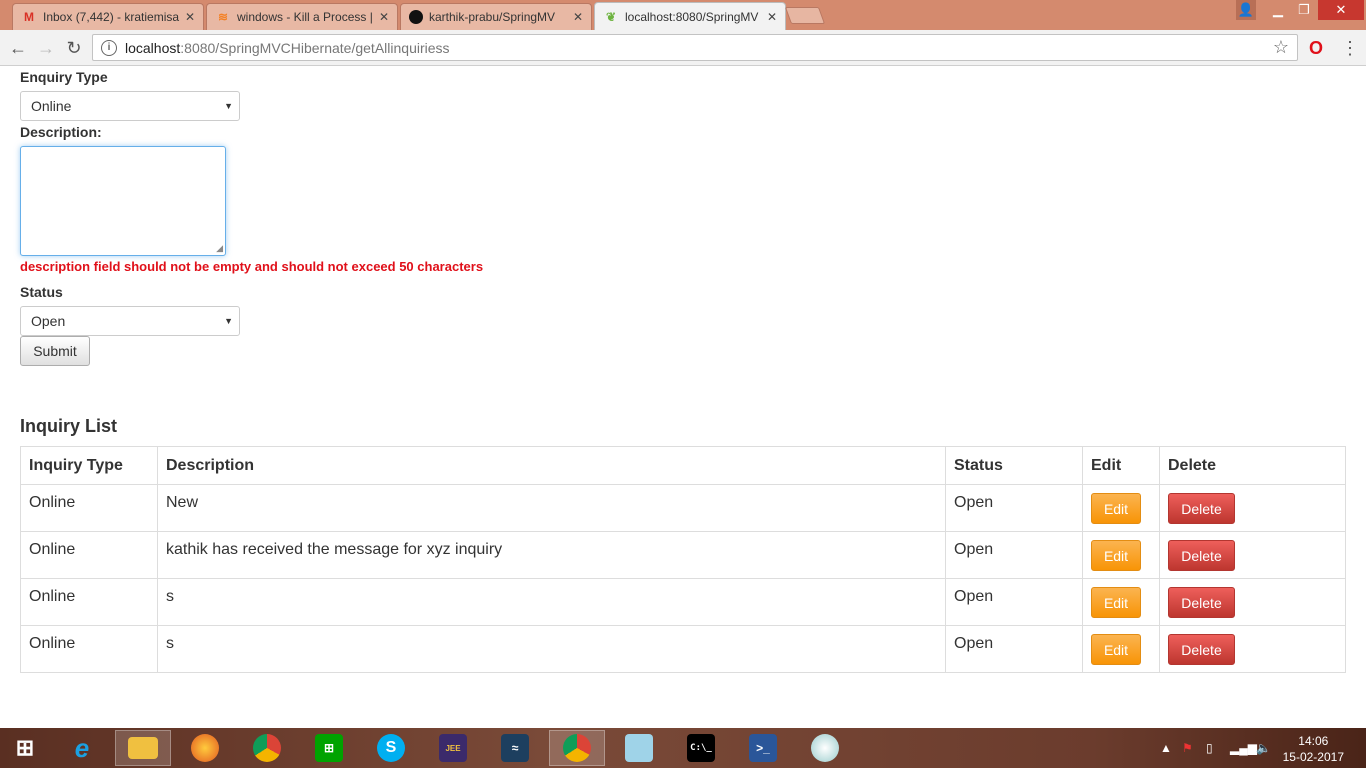 This screenshot has height=768, width=1366. Describe the element at coordinates (48, 321) in the screenshot. I see `status-value: Open` at that location.